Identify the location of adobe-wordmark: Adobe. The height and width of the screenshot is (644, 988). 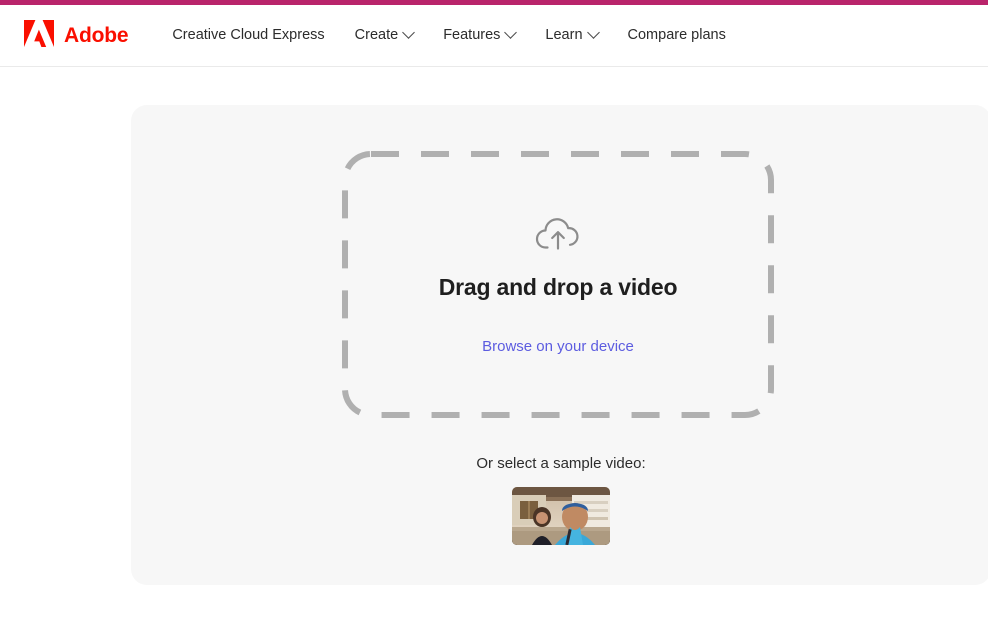
(96, 35).